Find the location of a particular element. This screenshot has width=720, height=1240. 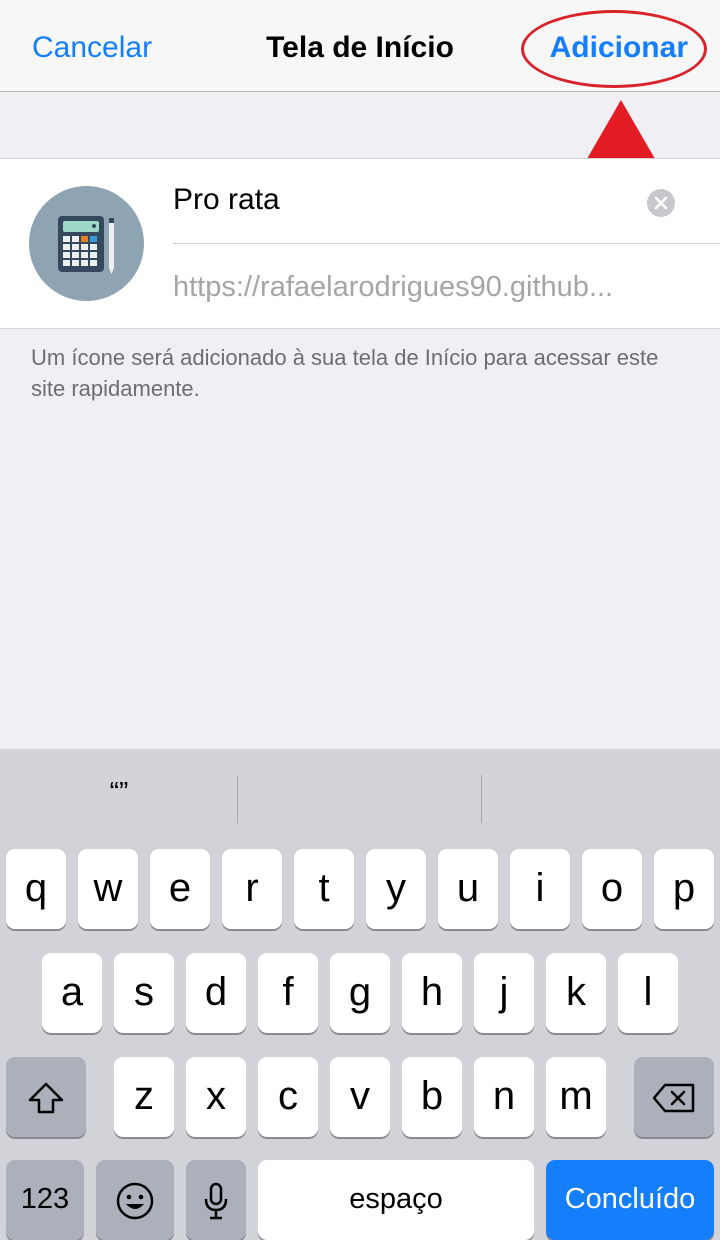

key-g: g is located at coordinates (360, 993).